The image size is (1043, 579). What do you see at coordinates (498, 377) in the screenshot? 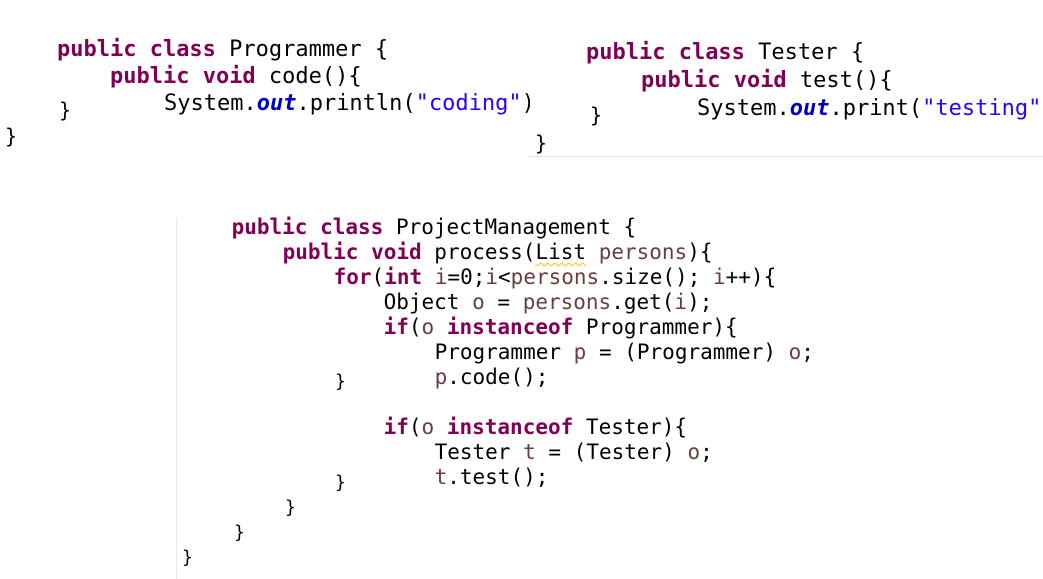
I see `code-text: .code();` at bounding box center [498, 377].